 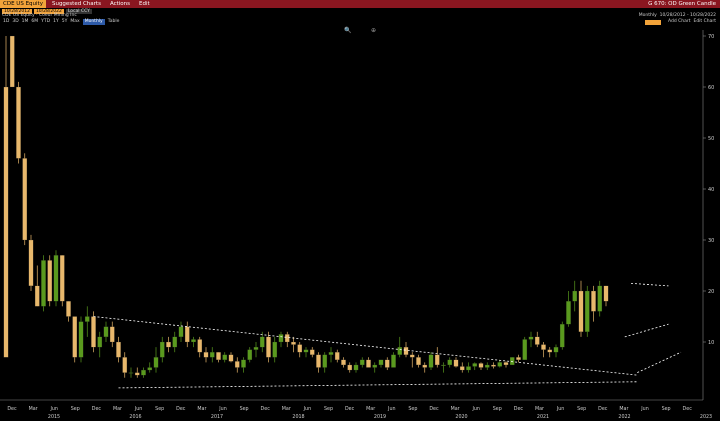 What do you see at coordinates (54, 417) in the screenshot?
I see `x-year-label: 2015` at bounding box center [54, 417].